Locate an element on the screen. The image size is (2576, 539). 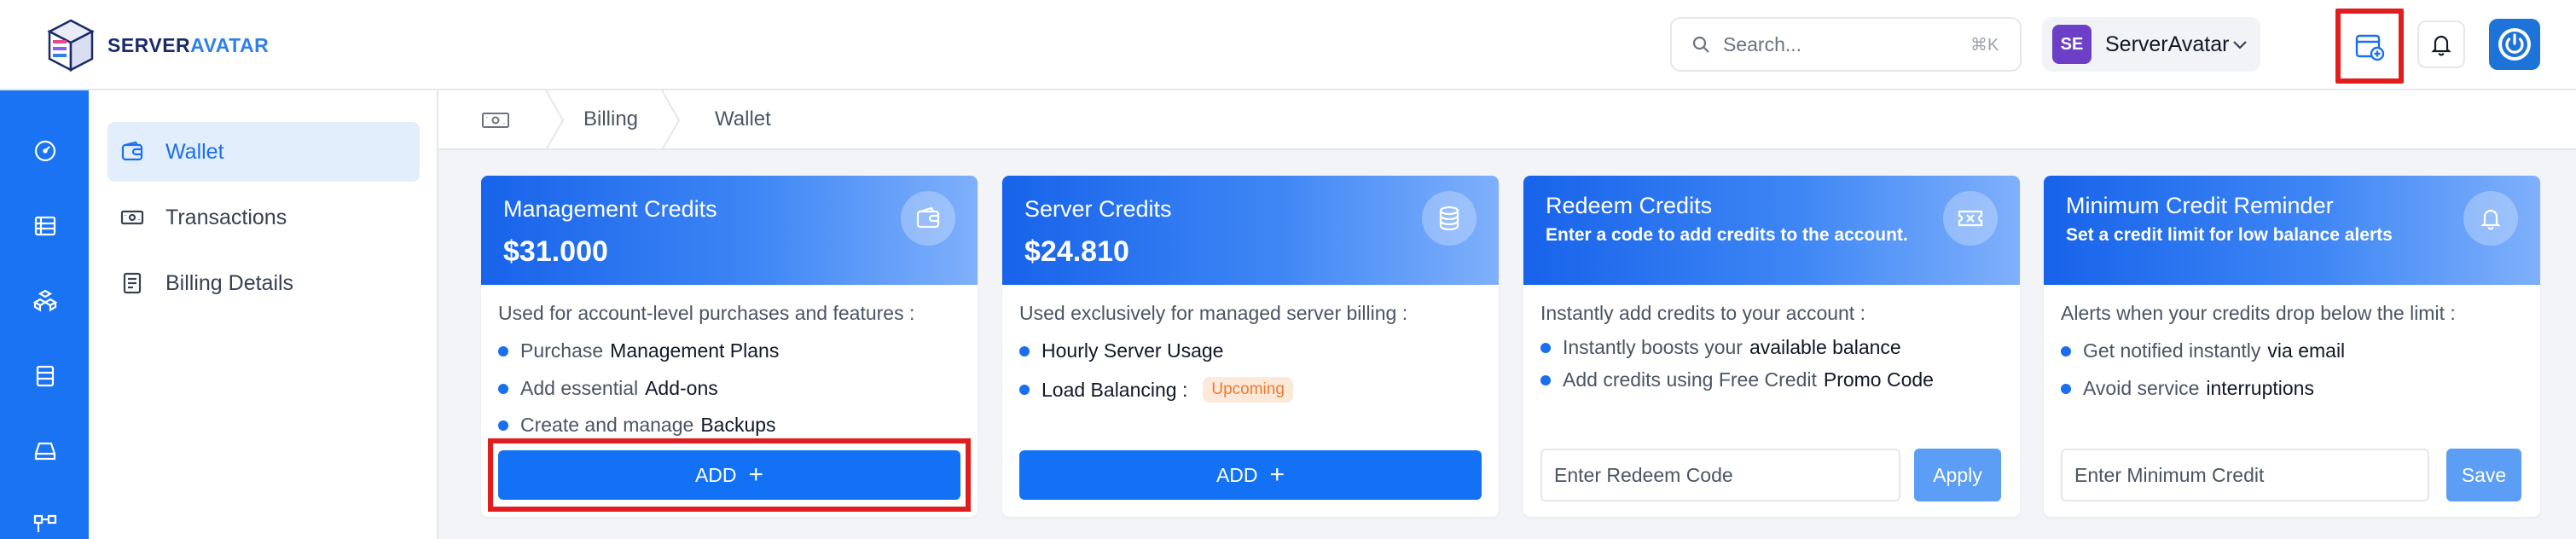
rail-storage is located at coordinates (45, 451).